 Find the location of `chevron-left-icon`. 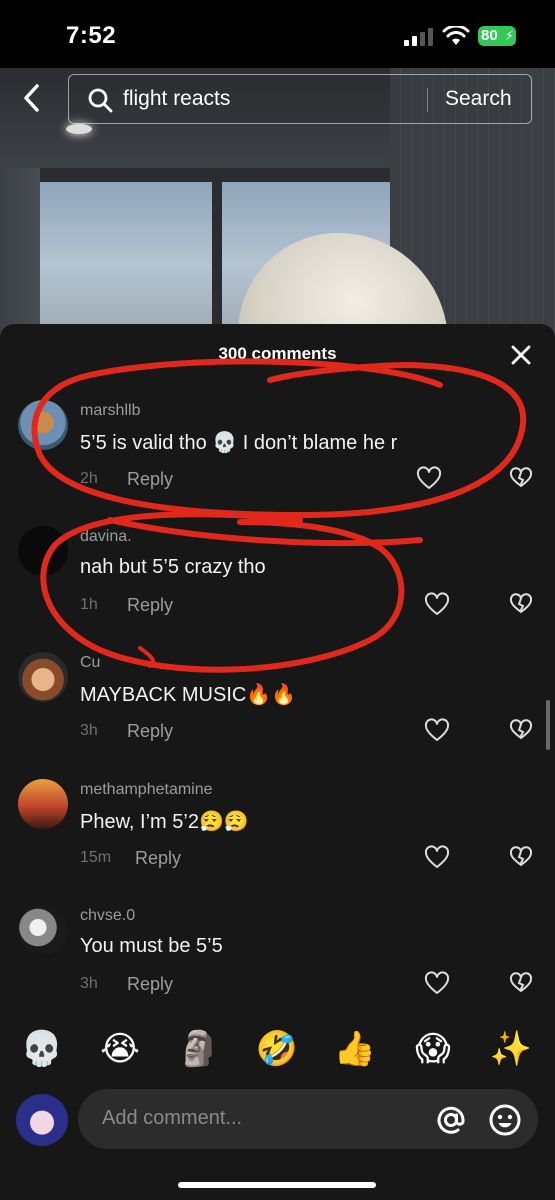

chevron-left-icon is located at coordinates (31, 98).